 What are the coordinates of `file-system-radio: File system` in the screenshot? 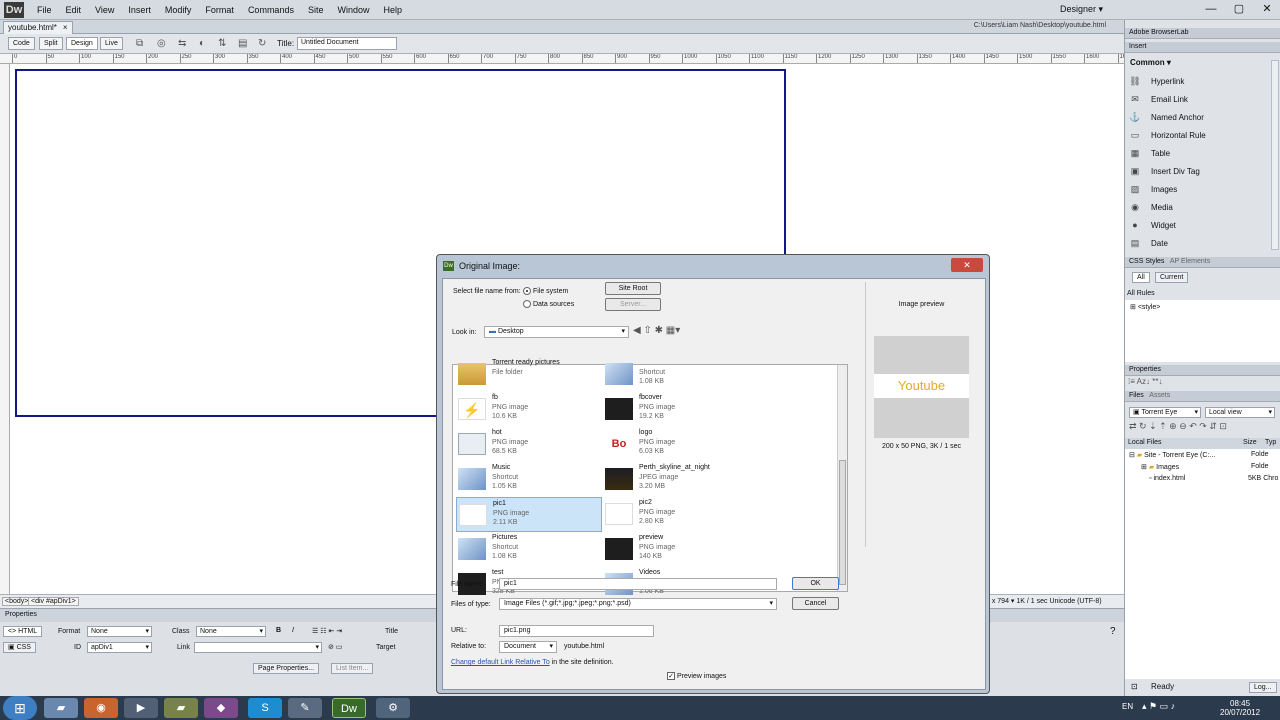 It's located at (545, 291).